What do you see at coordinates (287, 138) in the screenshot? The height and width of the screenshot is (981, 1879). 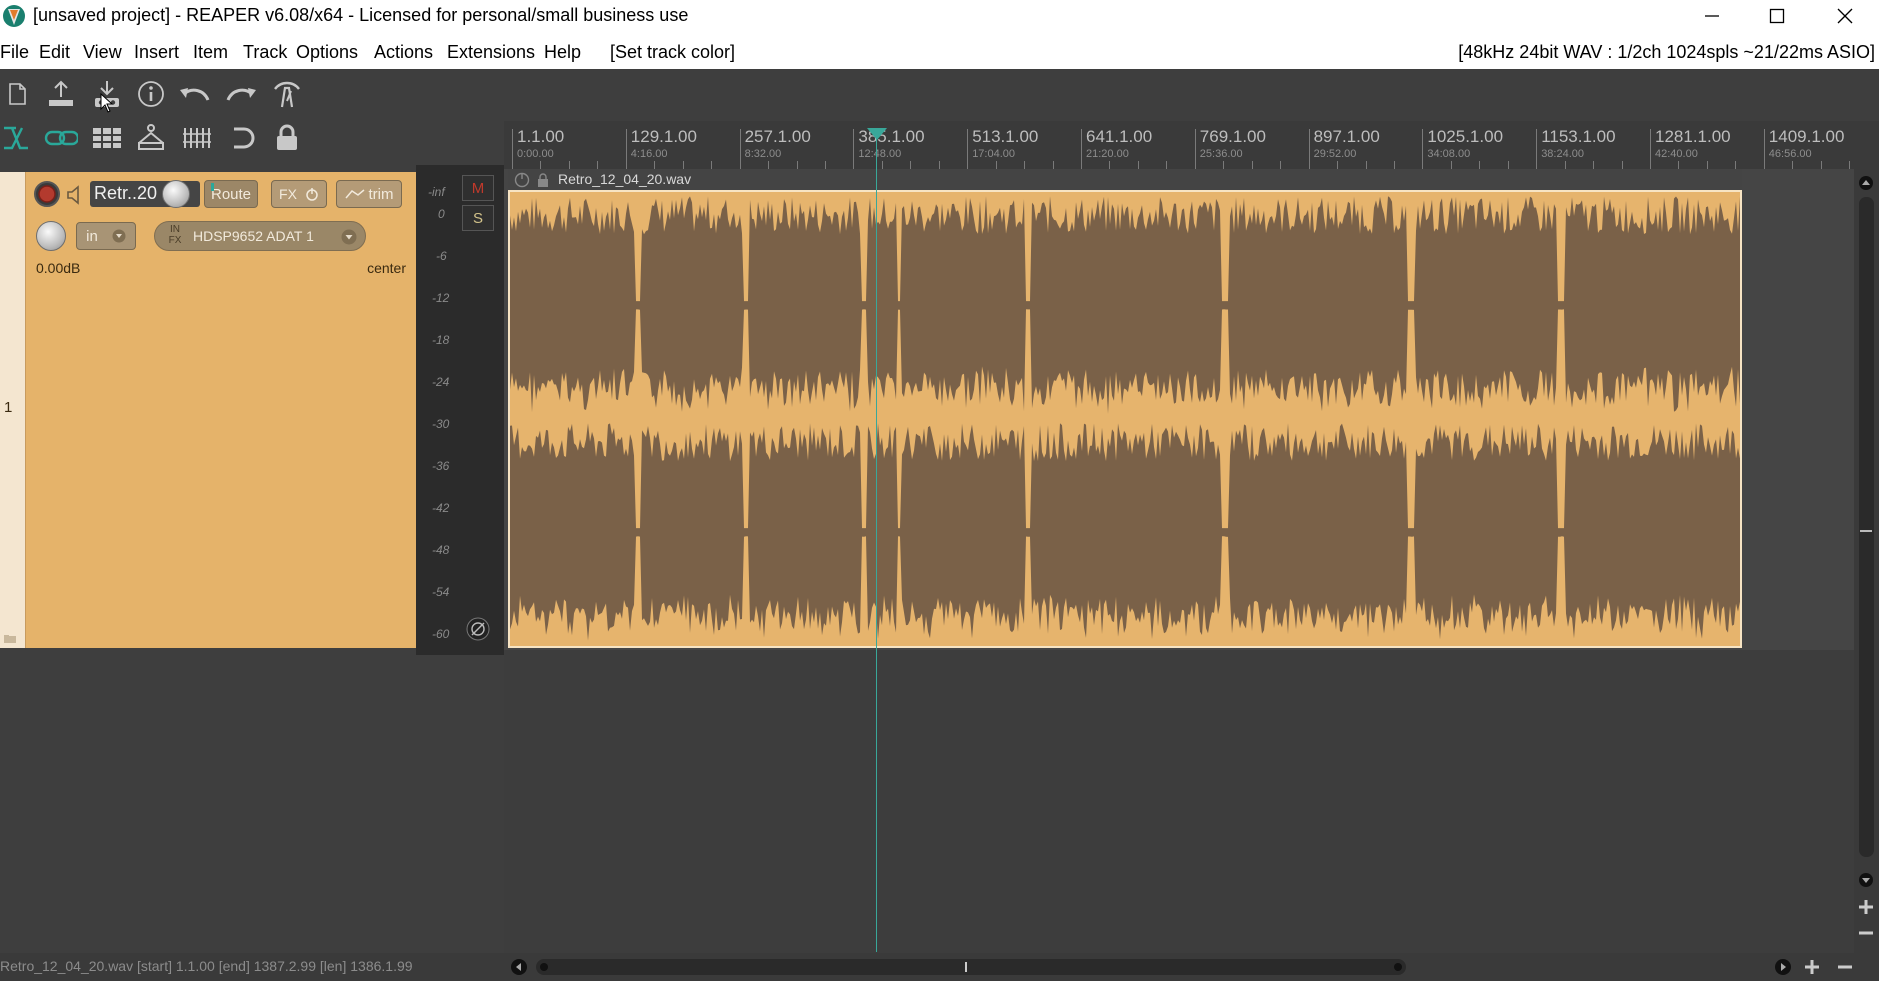 I see `lock-button` at bounding box center [287, 138].